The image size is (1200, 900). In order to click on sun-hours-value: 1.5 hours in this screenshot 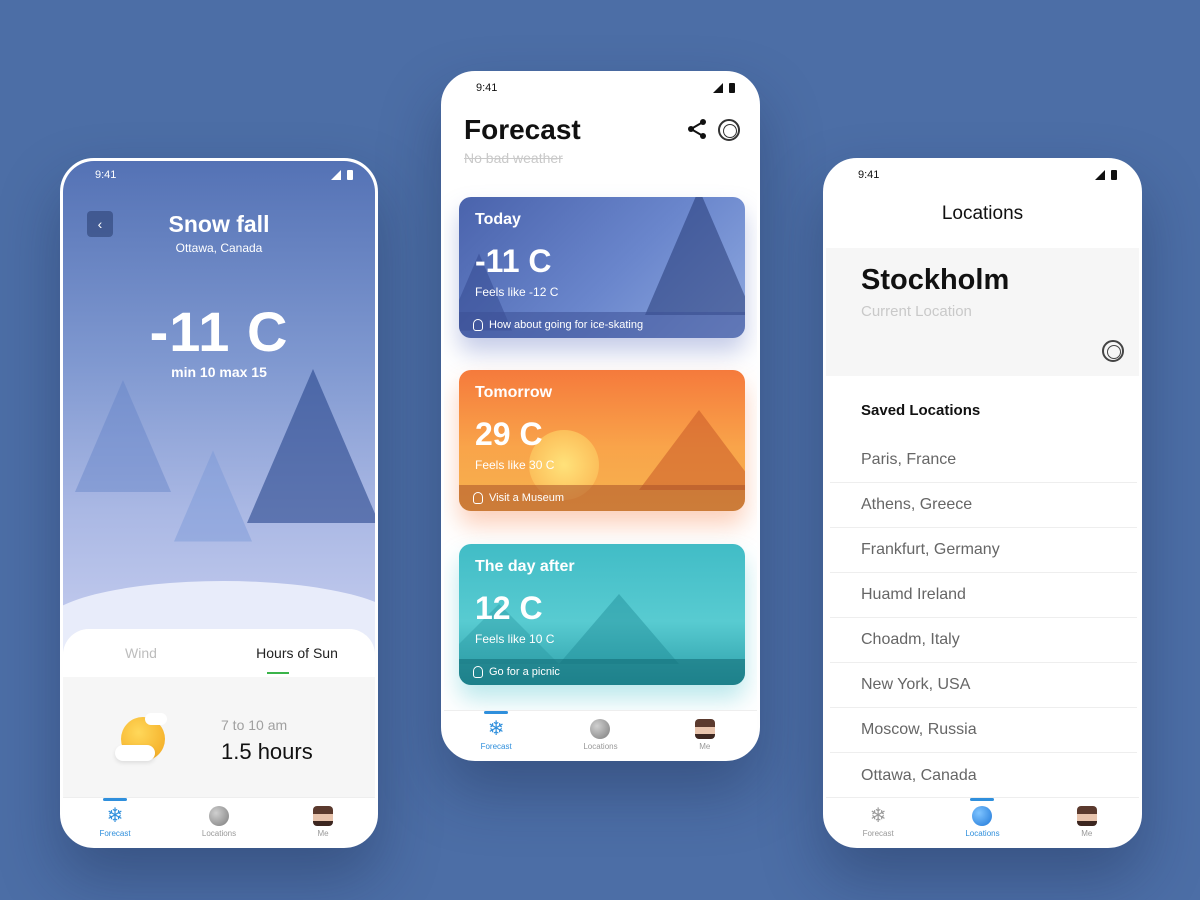, I will do `click(267, 751)`.